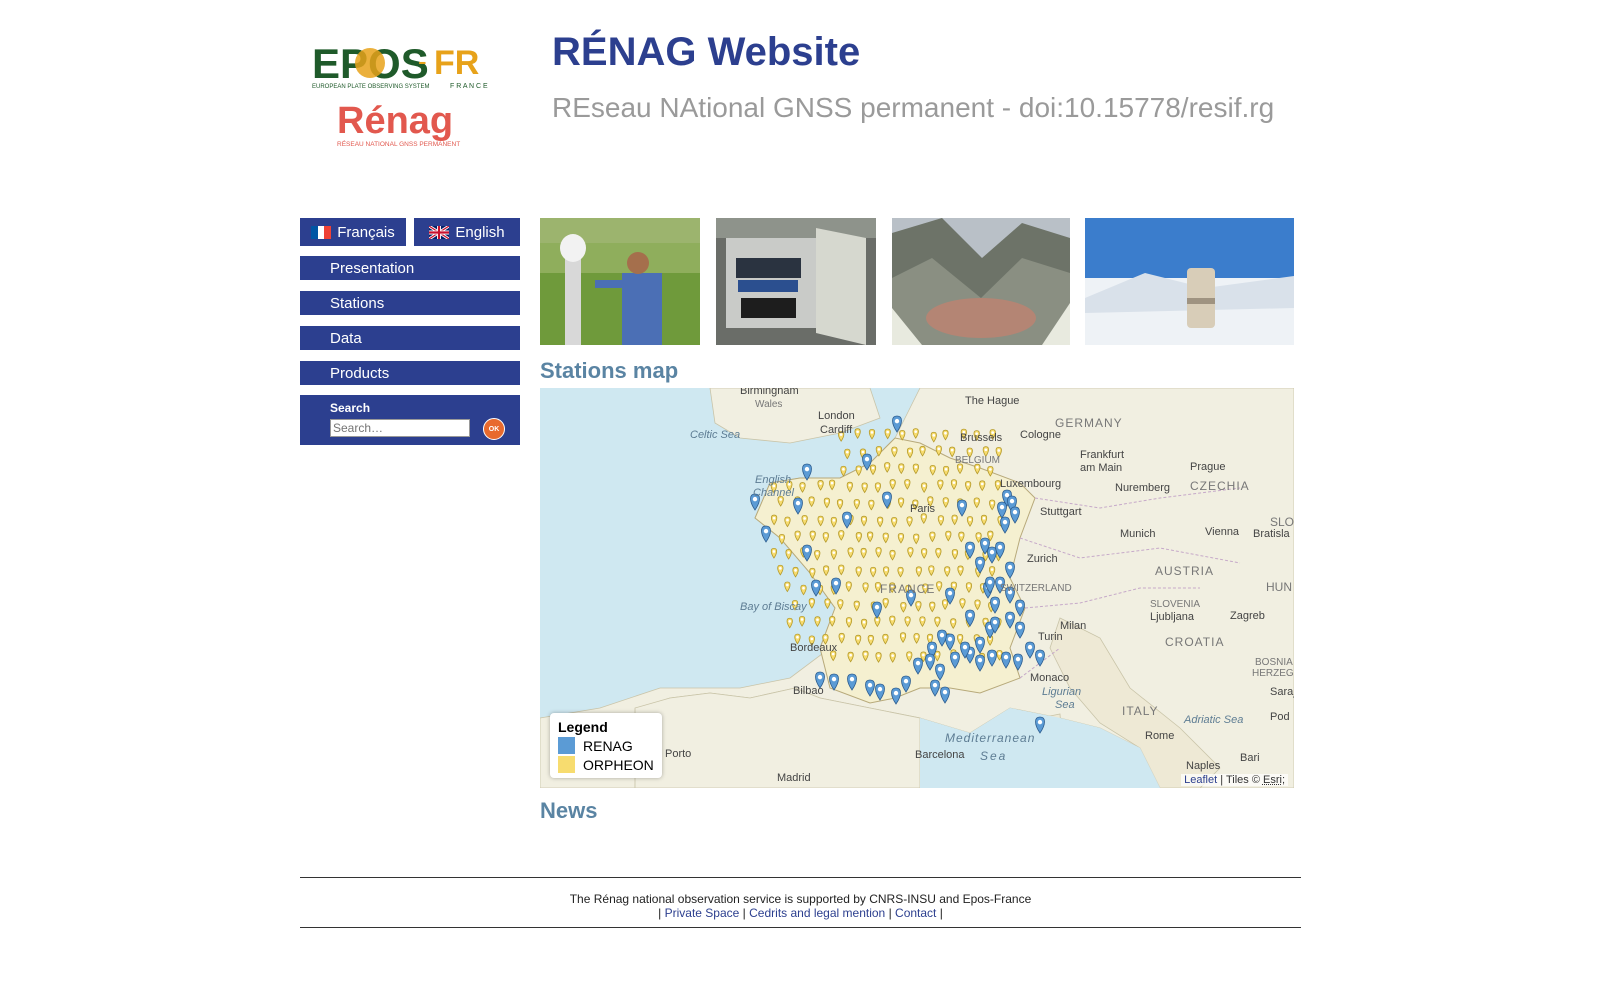 This screenshot has height=1000, width=1600. What do you see at coordinates (410, 303) in the screenshot?
I see `nav-stations: Stations` at bounding box center [410, 303].